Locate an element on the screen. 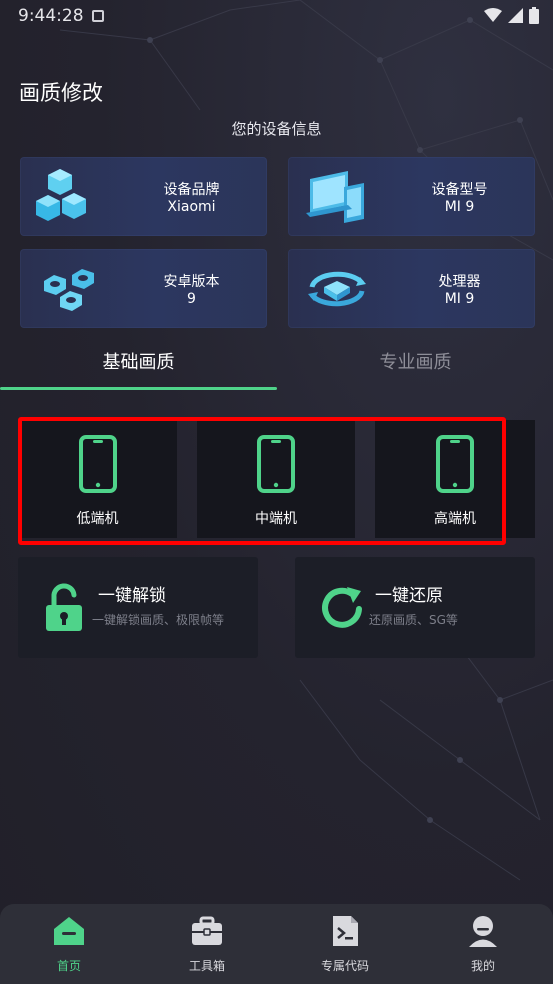  nav-profile: 我的 is located at coordinates (483, 944).